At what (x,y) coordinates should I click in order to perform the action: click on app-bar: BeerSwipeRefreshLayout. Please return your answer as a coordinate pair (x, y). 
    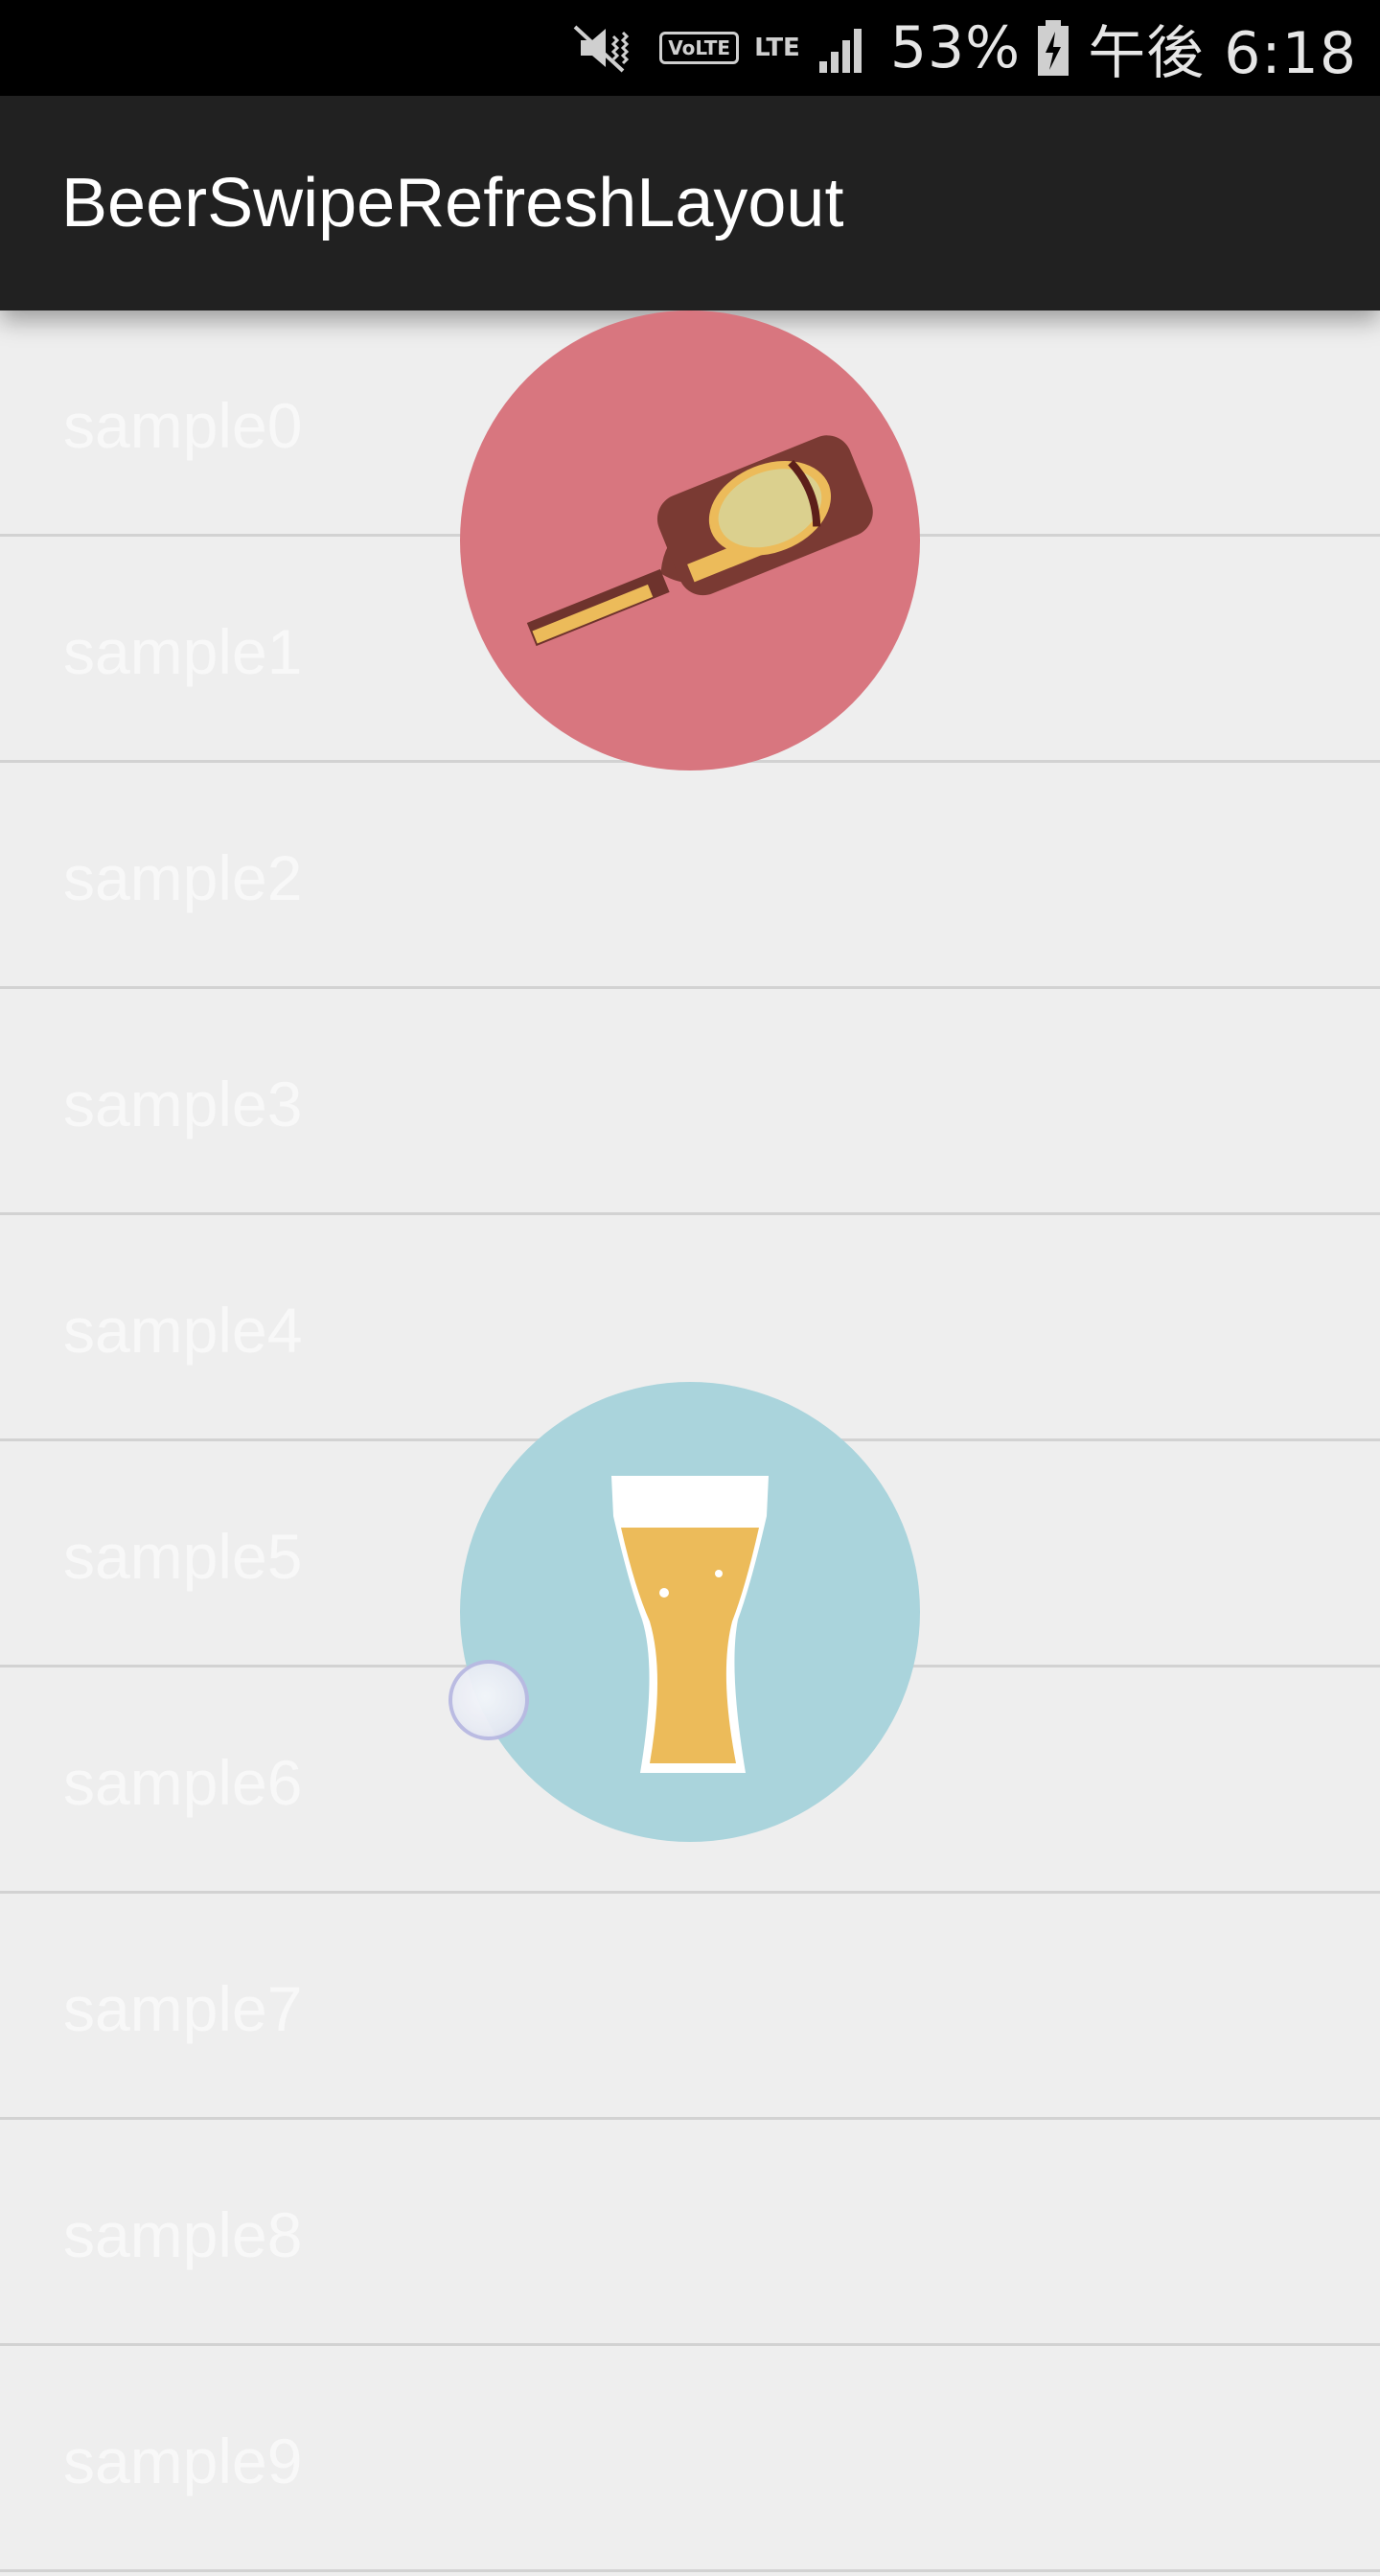
    Looking at the image, I should click on (690, 203).